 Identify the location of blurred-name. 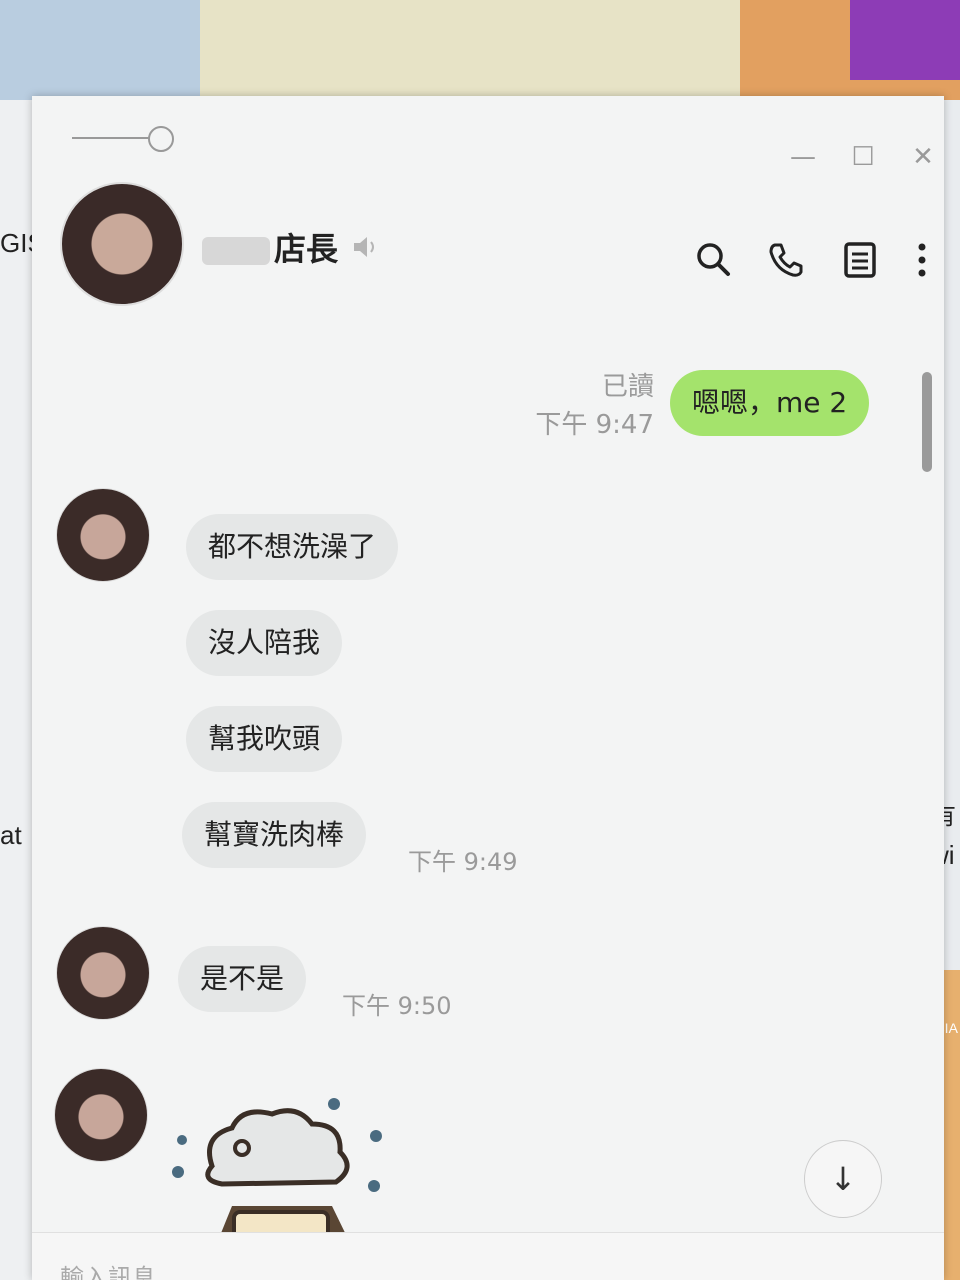
(236, 251).